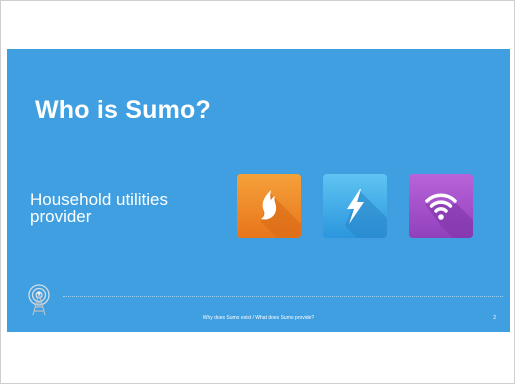  I want to click on gas-flame-icon, so click(269, 206).